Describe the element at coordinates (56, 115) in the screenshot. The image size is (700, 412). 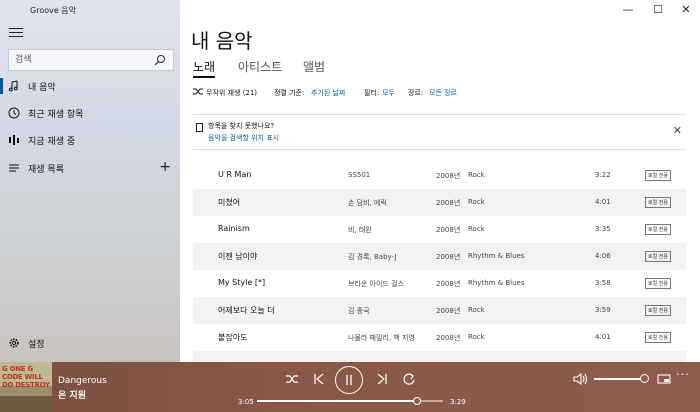
I see `sidebar-item-label: 최근 재생 항목` at that location.